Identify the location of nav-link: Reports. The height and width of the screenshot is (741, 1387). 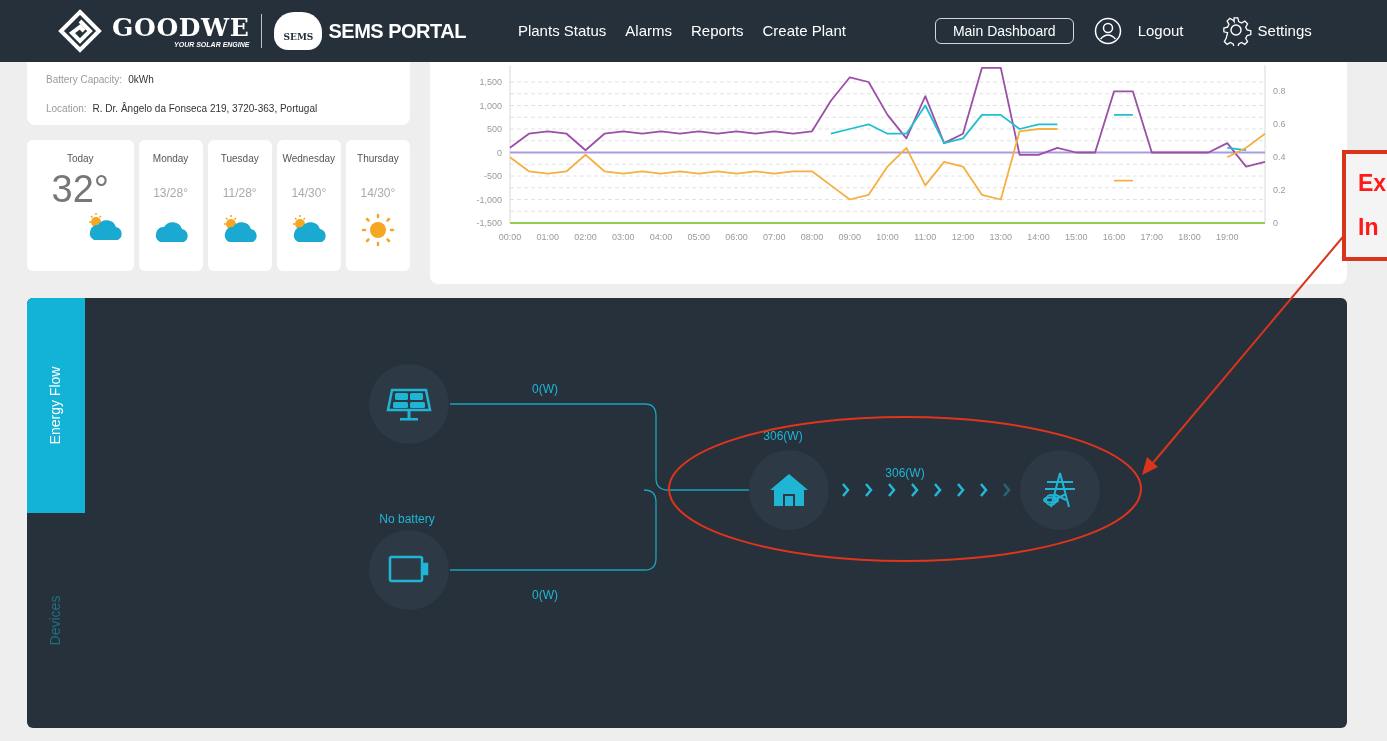
(717, 31).